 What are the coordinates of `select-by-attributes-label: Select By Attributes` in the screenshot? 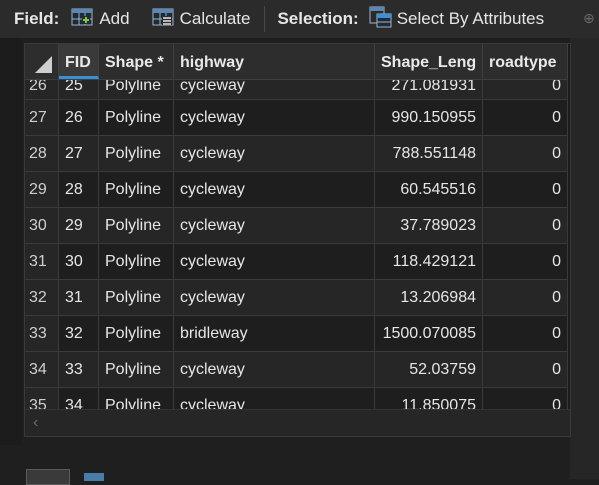 It's located at (470, 18).